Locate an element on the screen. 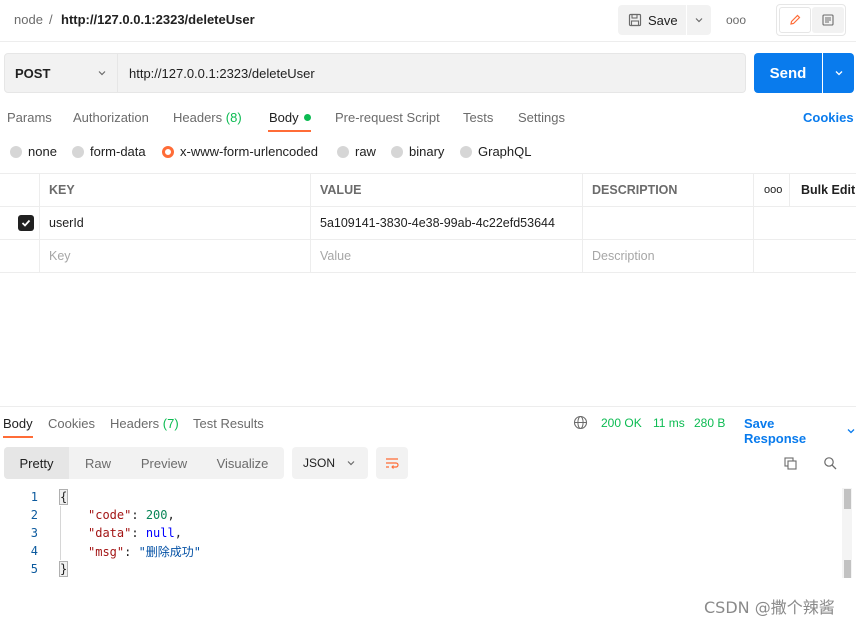  tab-headers-label: Headers is located at coordinates (198, 117).